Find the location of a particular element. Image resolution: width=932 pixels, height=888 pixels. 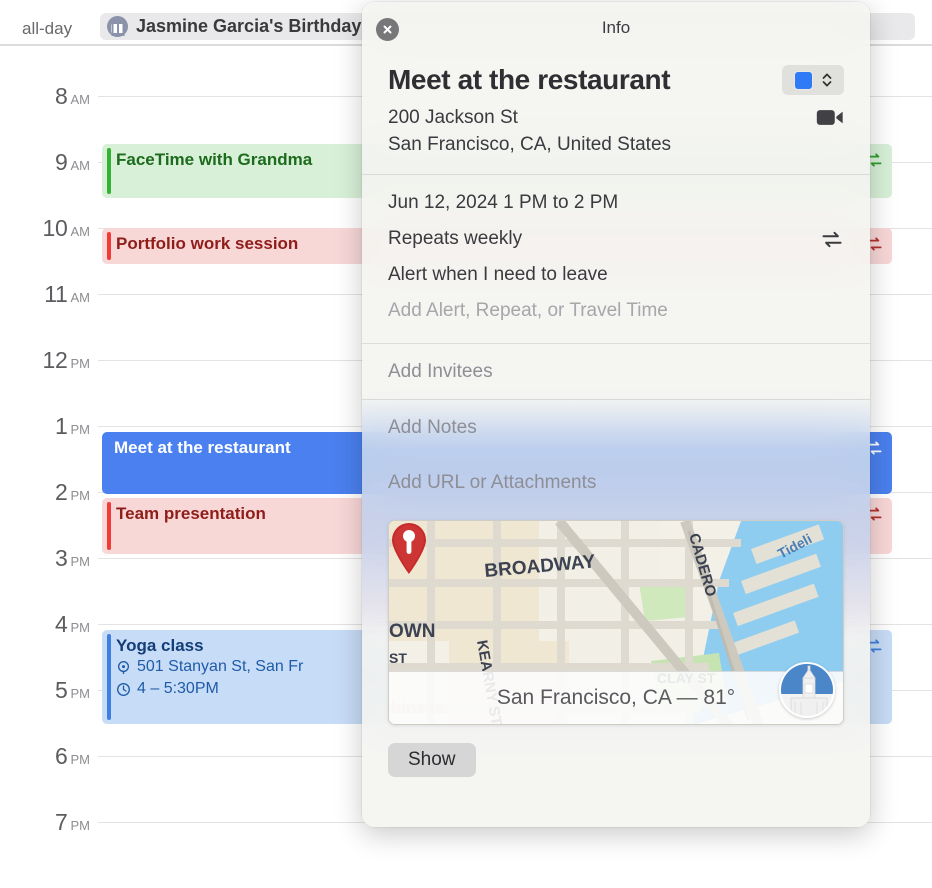

hour-label-4pm: 4 PM is located at coordinates (45, 624).